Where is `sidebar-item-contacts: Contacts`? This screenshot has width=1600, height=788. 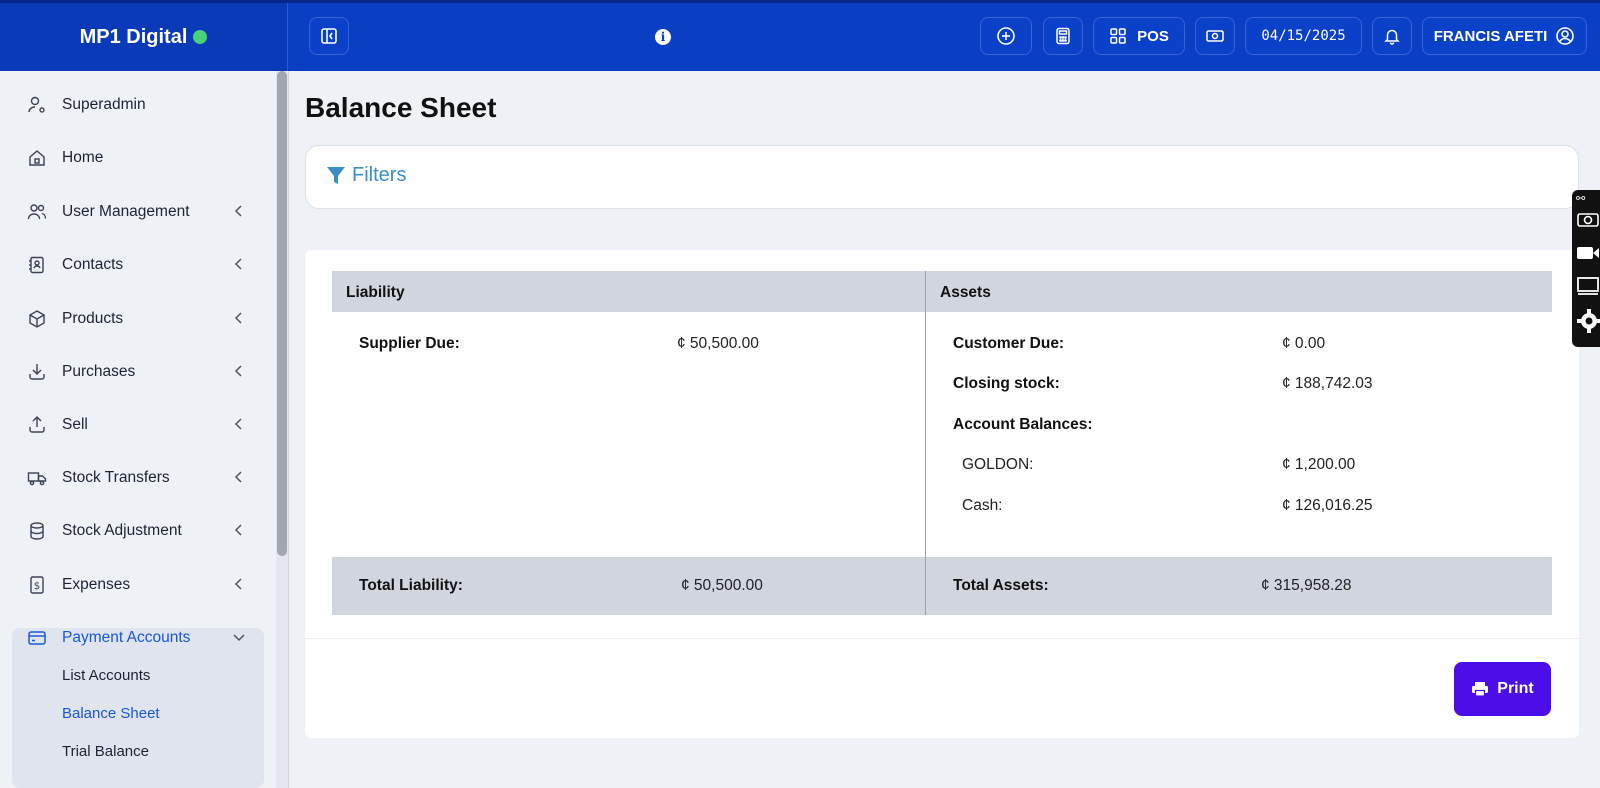 sidebar-item-contacts: Contacts is located at coordinates (138, 265).